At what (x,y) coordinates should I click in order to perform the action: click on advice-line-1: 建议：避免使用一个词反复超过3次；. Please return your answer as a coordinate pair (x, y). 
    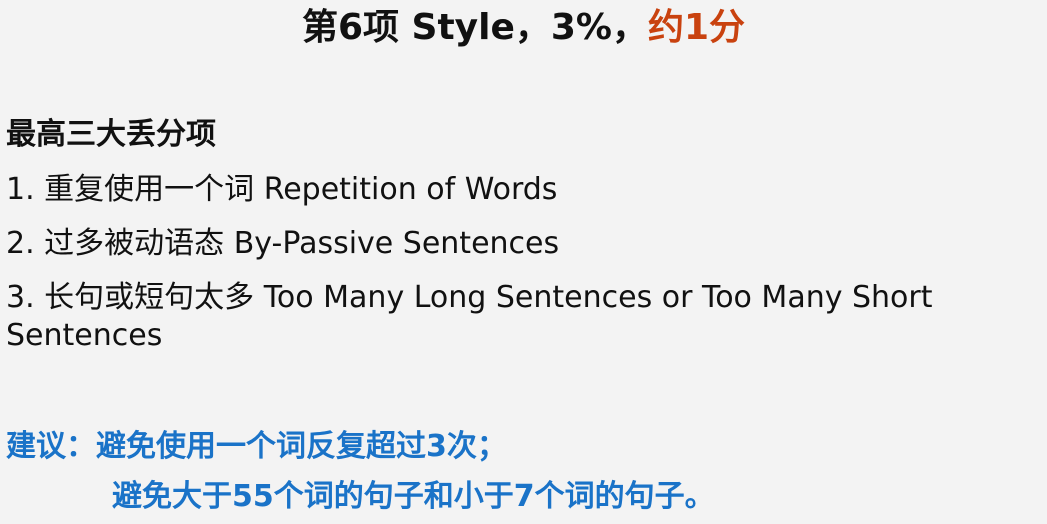
    Looking at the image, I should click on (256, 447).